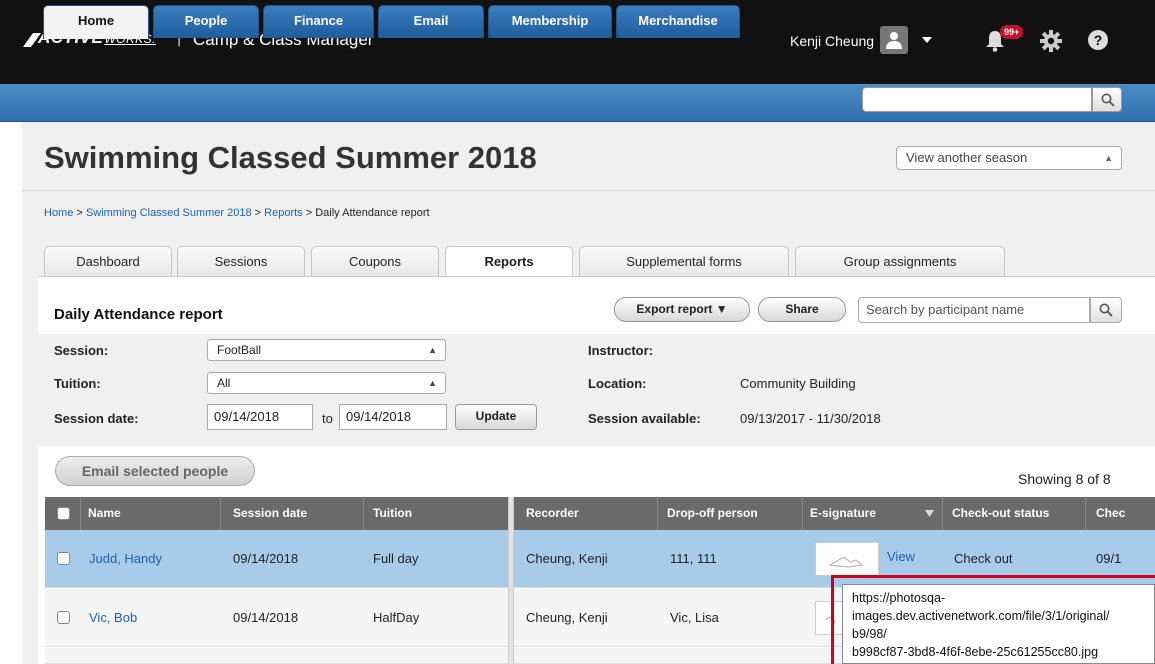 This screenshot has height=664, width=1155. I want to click on date-to-input: 09/14/2018, so click(393, 417).